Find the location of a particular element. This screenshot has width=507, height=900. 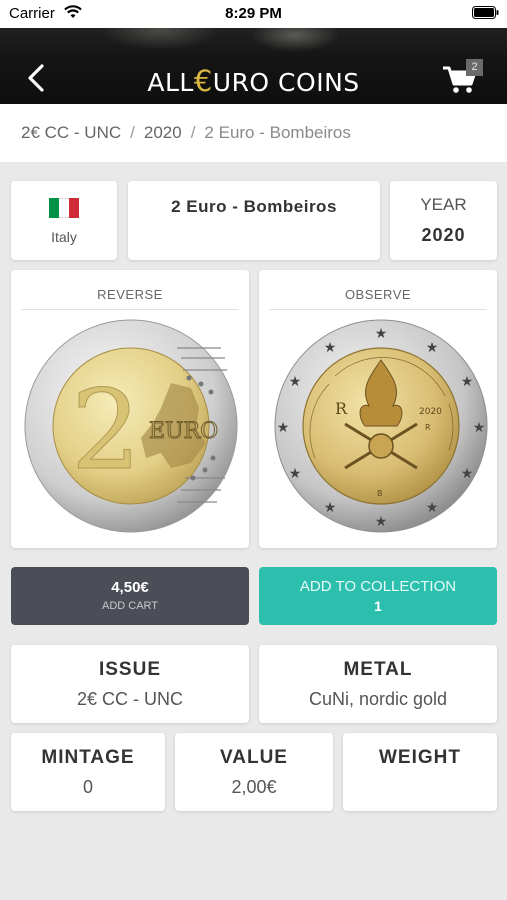

add-to-collection-button: ADD TO COLLECTION 1 is located at coordinates (378, 596).